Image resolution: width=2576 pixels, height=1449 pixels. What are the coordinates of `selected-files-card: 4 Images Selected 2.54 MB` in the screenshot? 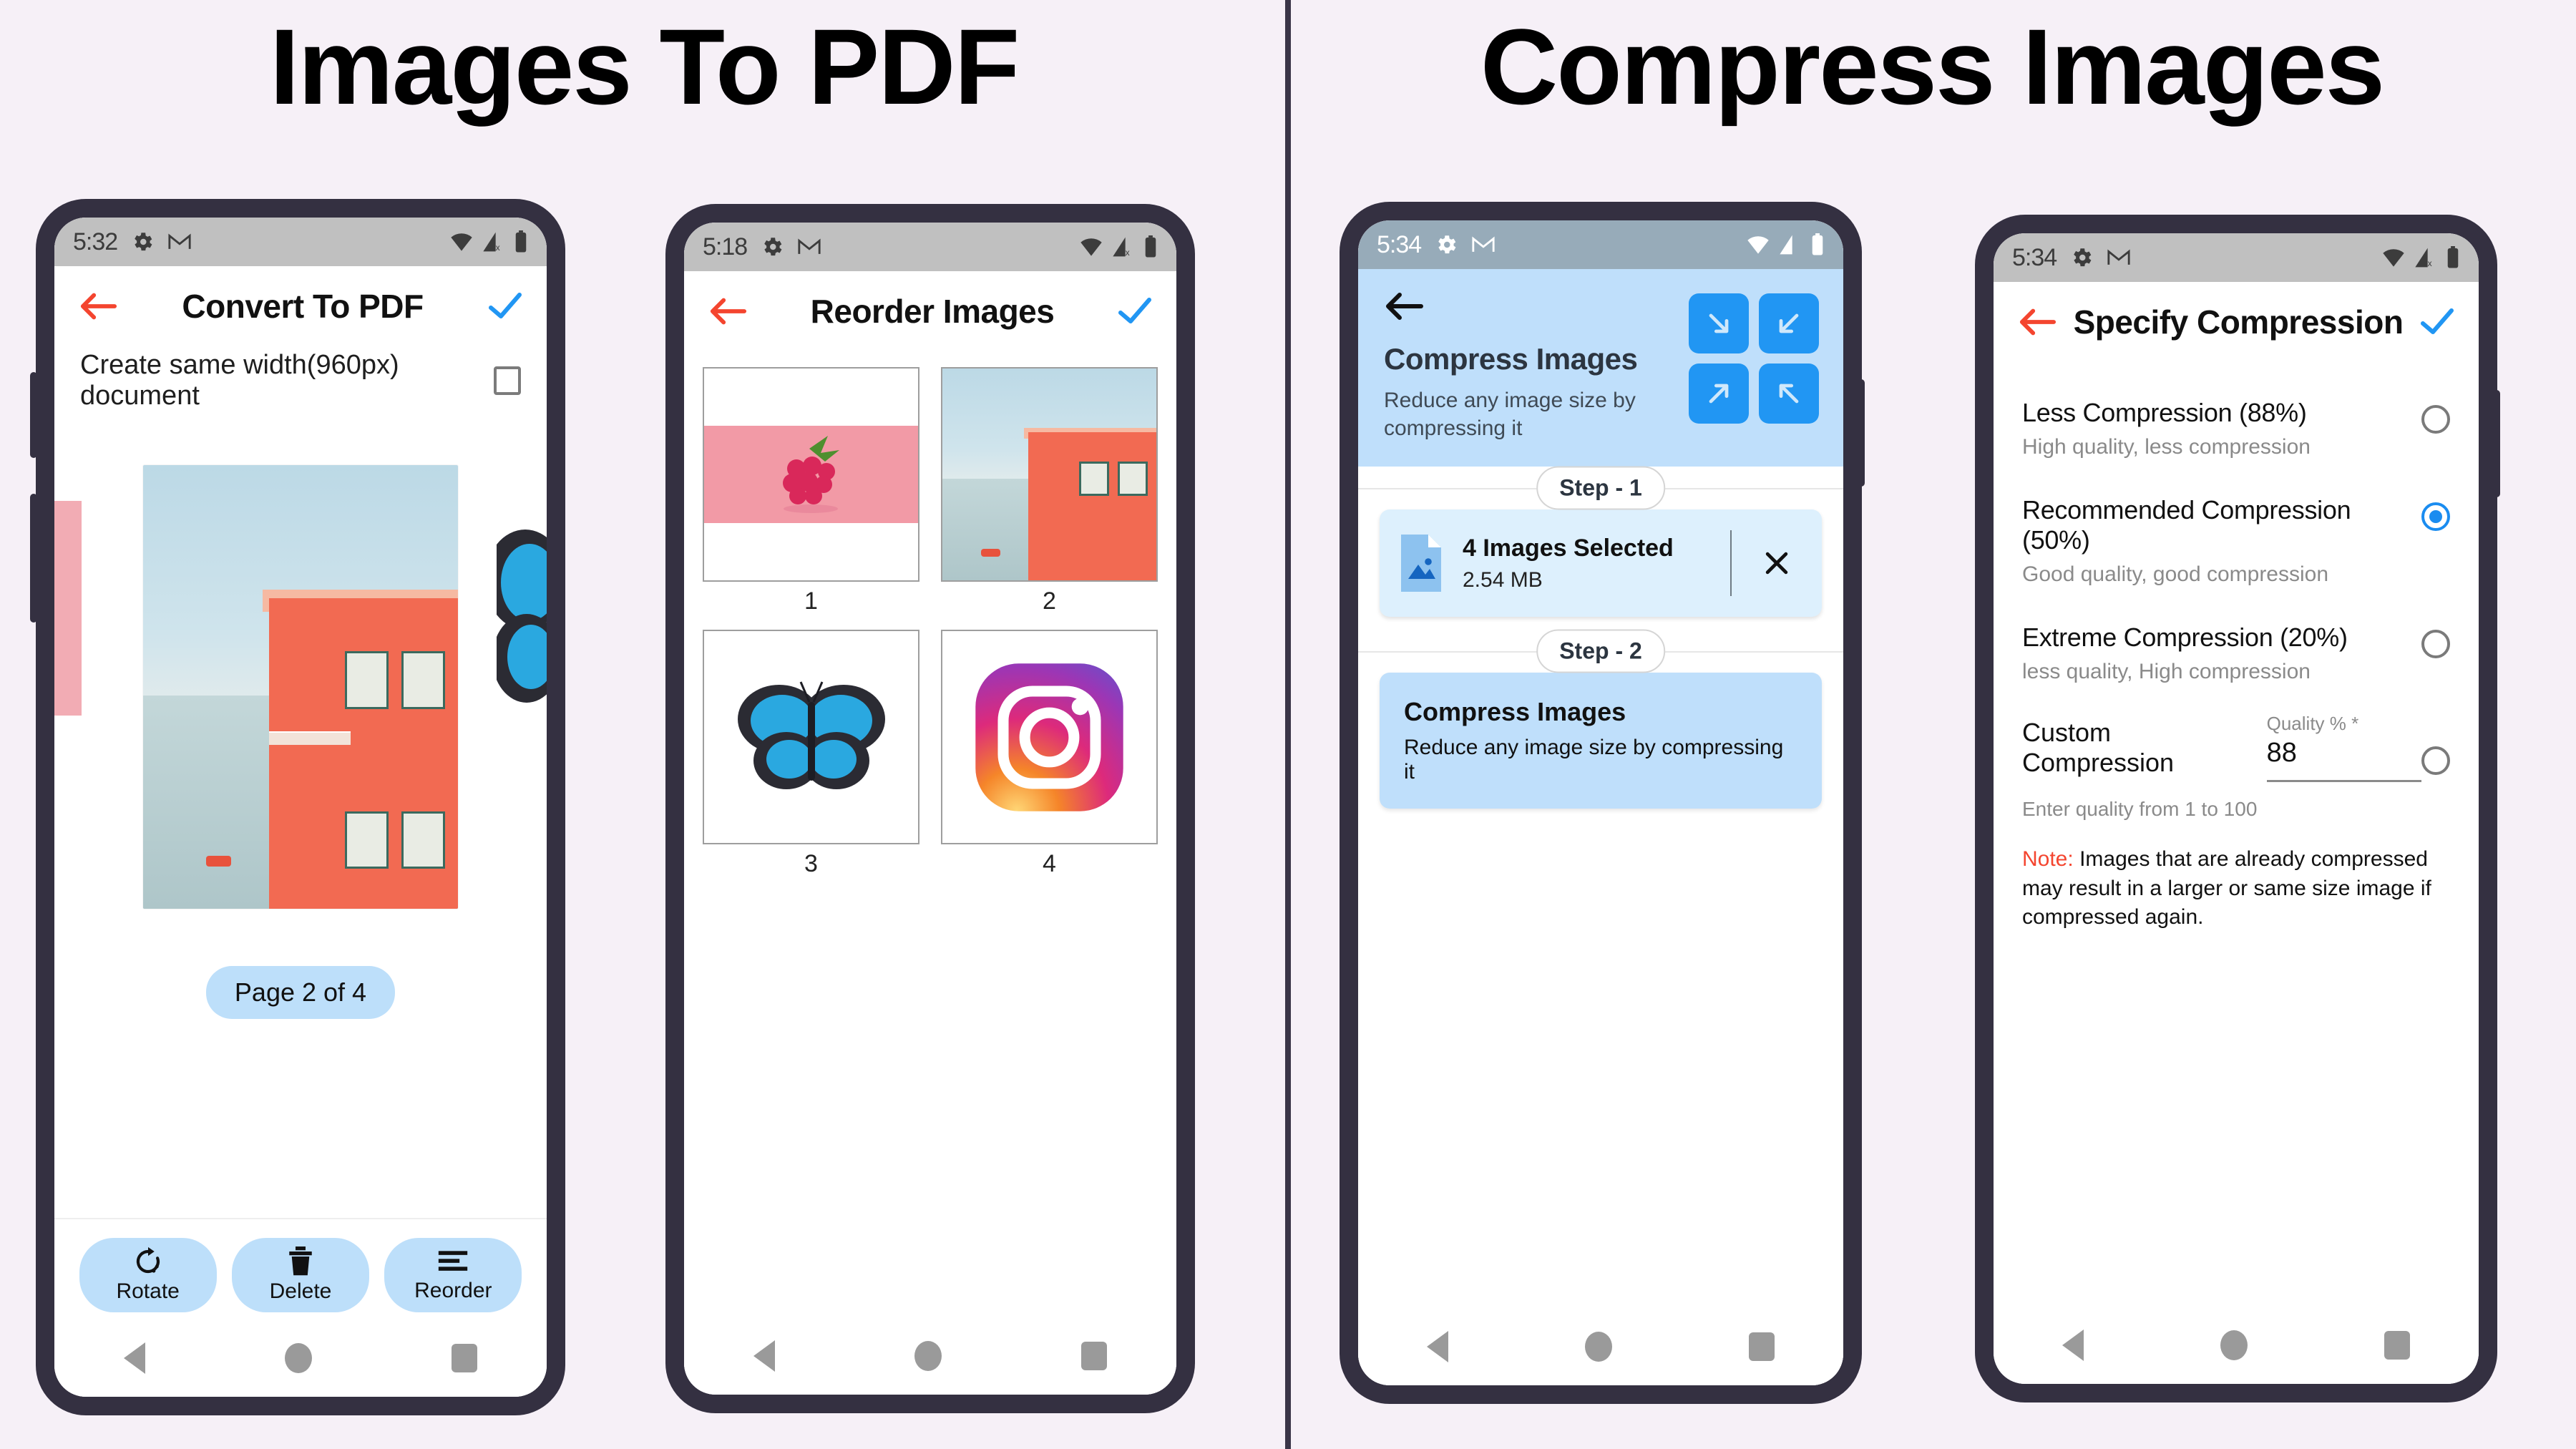 It's located at (1601, 563).